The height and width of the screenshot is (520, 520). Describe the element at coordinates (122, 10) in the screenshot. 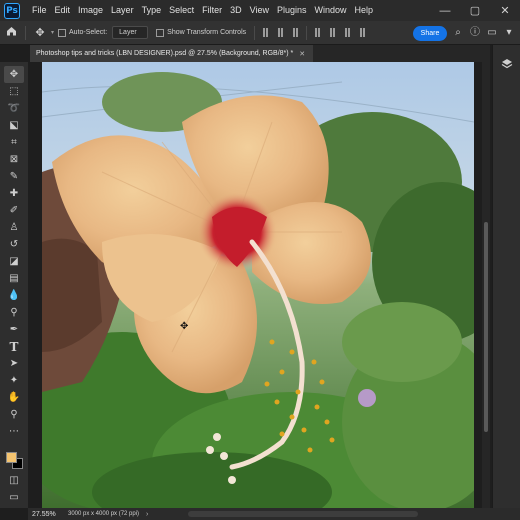

I see `menu-layer: Layer` at that location.